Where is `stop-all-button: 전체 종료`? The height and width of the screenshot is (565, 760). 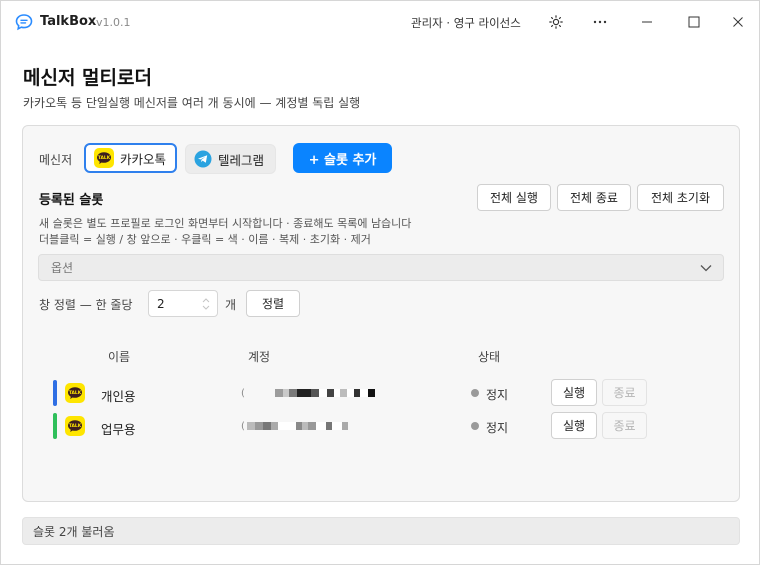
stop-all-button: 전체 종료 is located at coordinates (594, 197).